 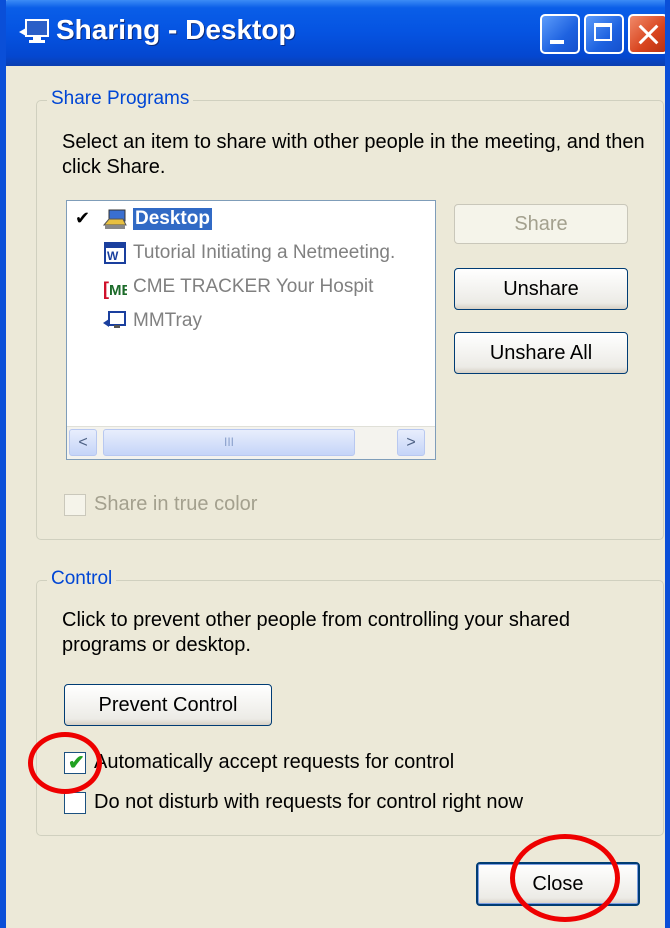 What do you see at coordinates (118, 290) in the screenshot?
I see `svg-text: ME` at bounding box center [118, 290].